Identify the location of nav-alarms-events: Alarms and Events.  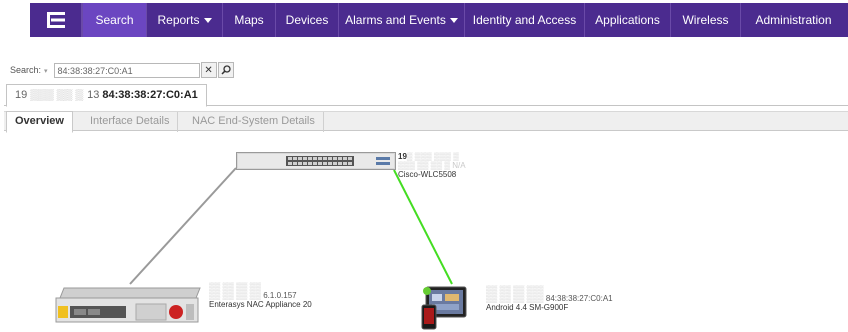
(401, 20).